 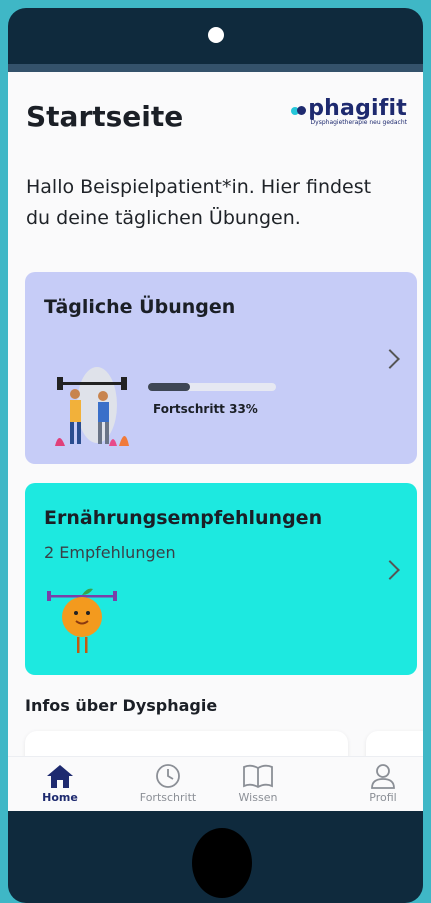 I want to click on progress-bar, so click(x=212, y=387).